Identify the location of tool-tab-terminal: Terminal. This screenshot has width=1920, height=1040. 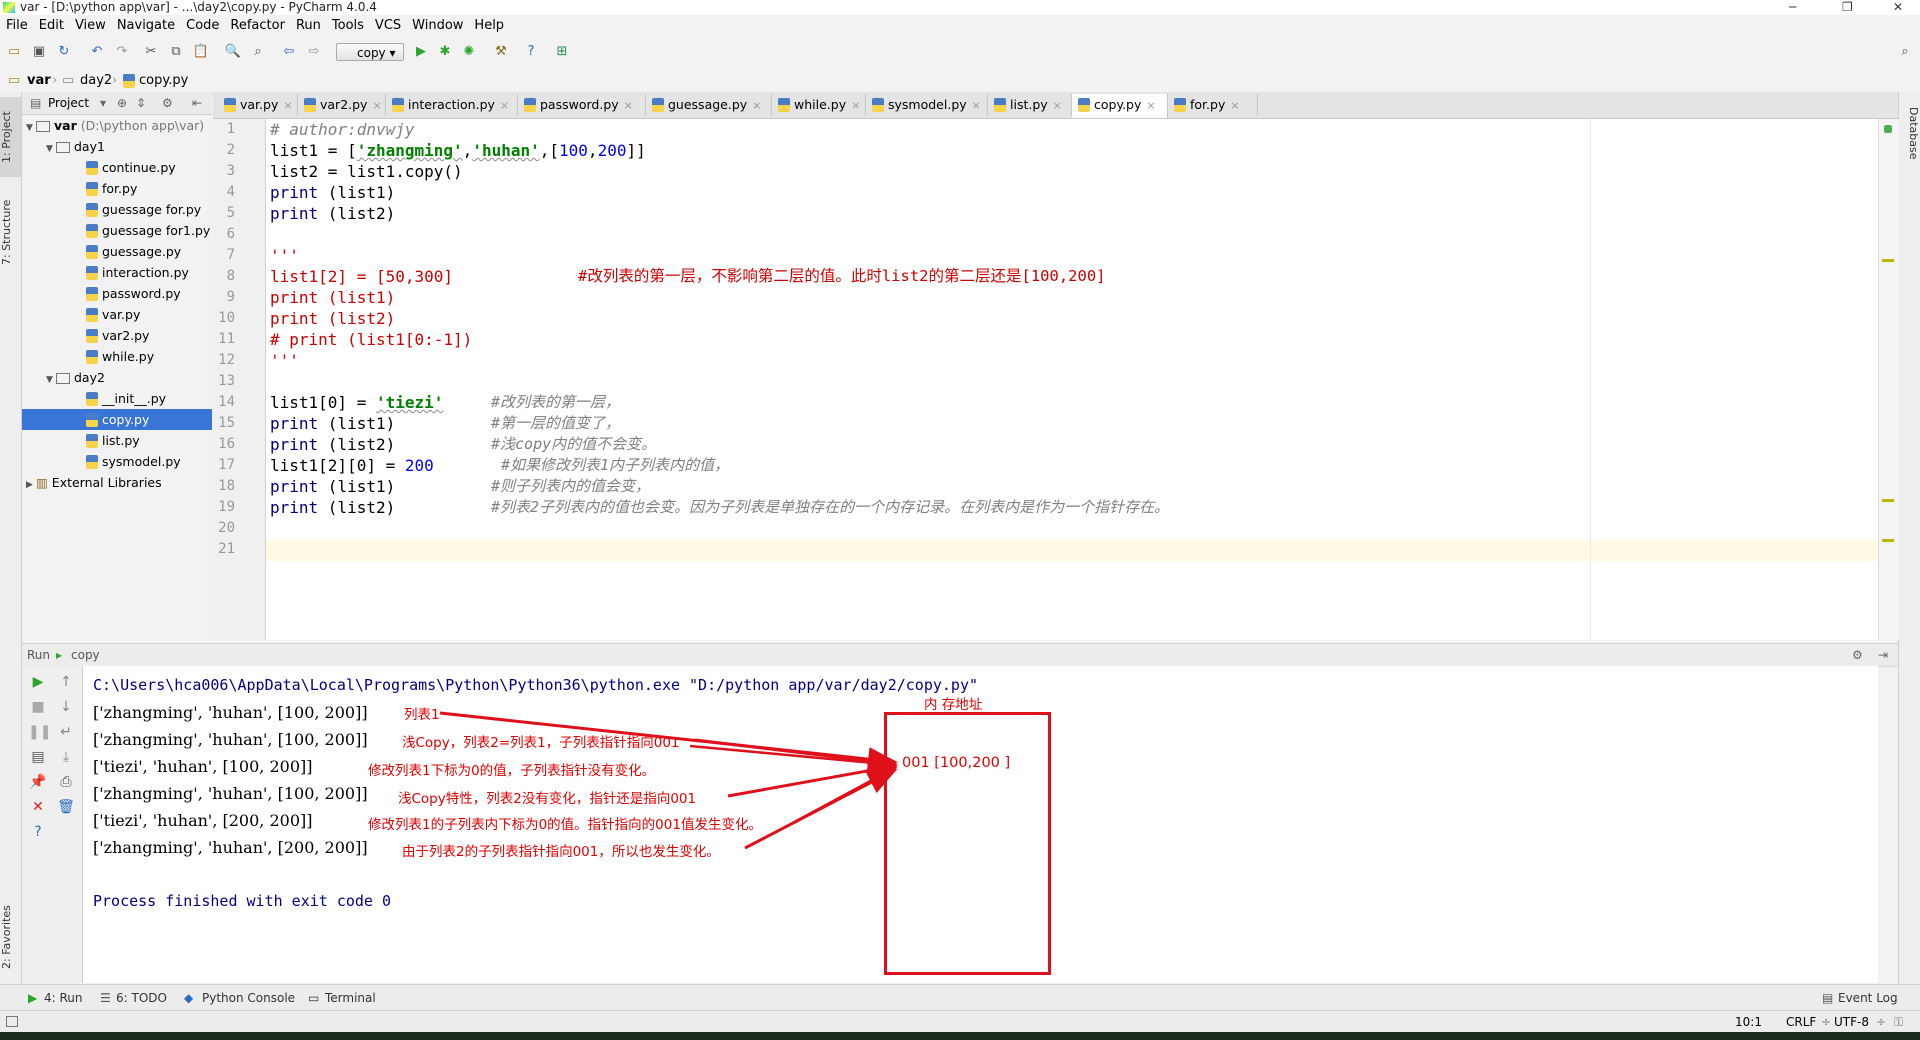
(350, 998).